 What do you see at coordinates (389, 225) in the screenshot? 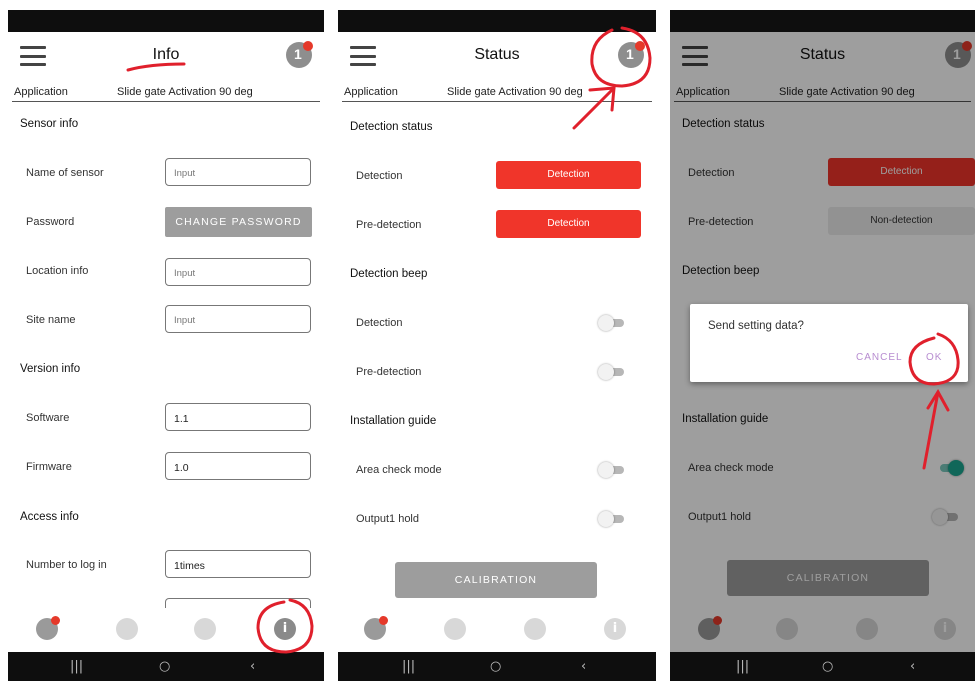
I see `pre-detection-label: Pre-detection` at bounding box center [389, 225].